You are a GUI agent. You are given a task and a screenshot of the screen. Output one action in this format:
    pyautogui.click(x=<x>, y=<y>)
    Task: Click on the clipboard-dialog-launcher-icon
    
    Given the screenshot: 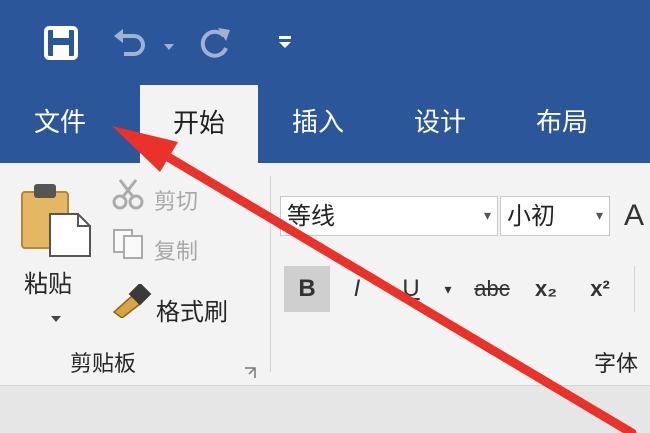 What is the action you would take?
    pyautogui.click(x=250, y=371)
    